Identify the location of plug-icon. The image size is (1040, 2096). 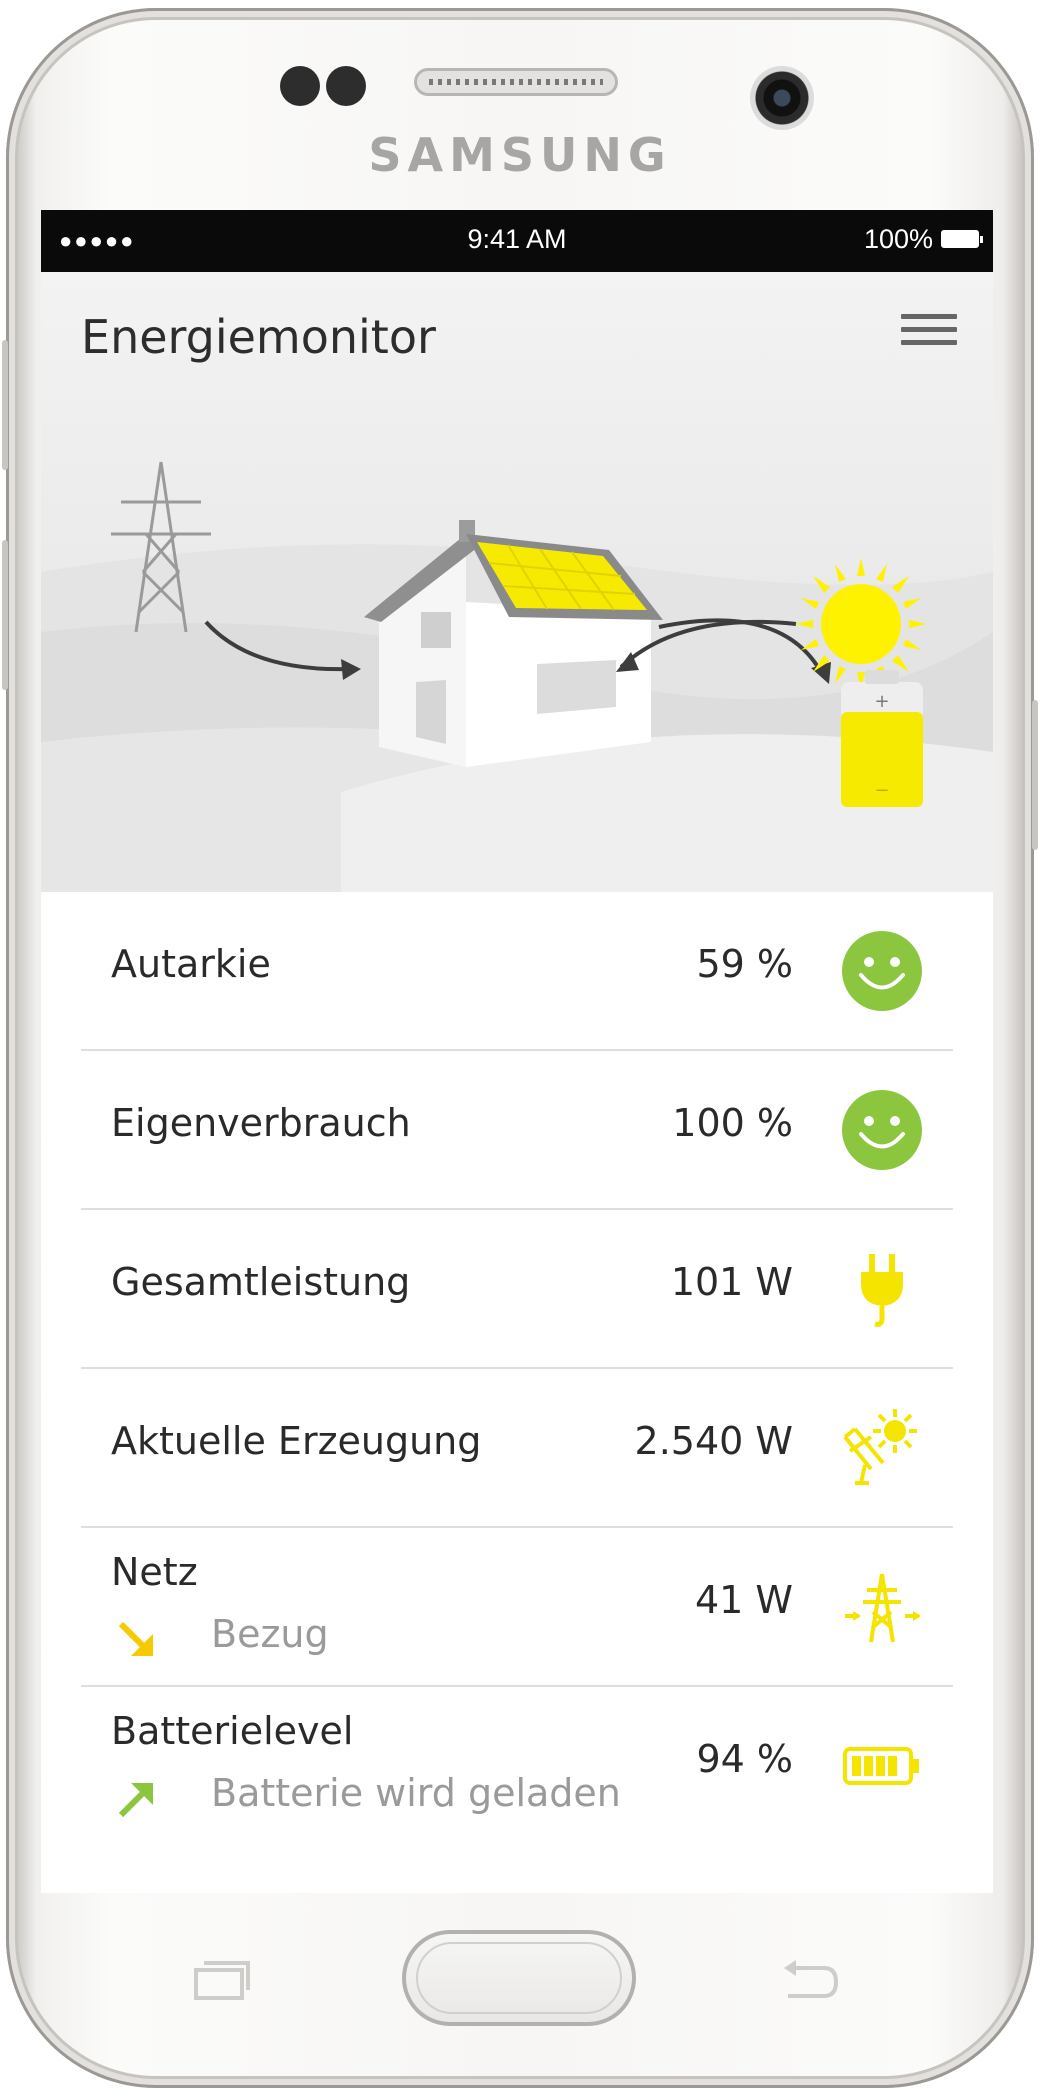
(882, 1290).